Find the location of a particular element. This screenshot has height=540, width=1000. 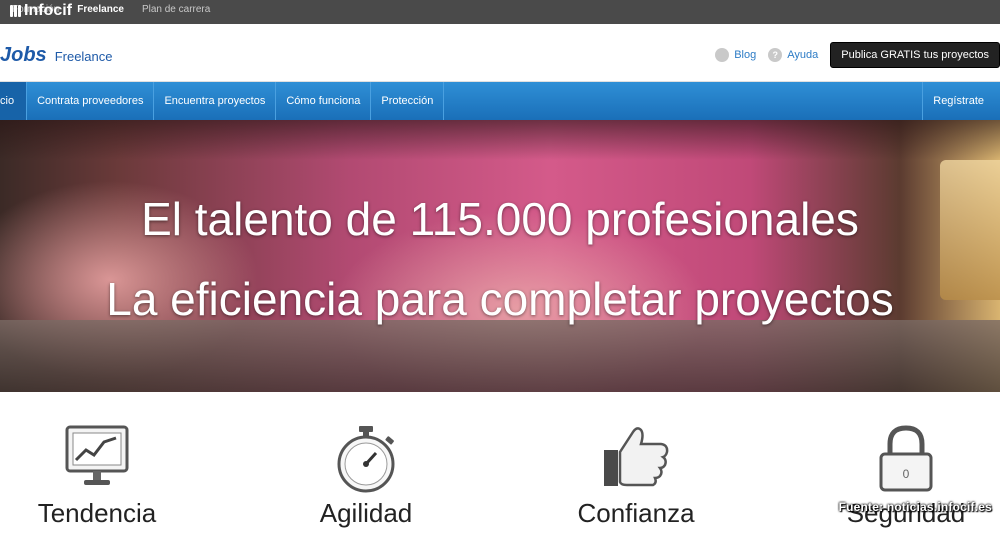

feature-label-confianza: Confianza is located at coordinates (636, 513).